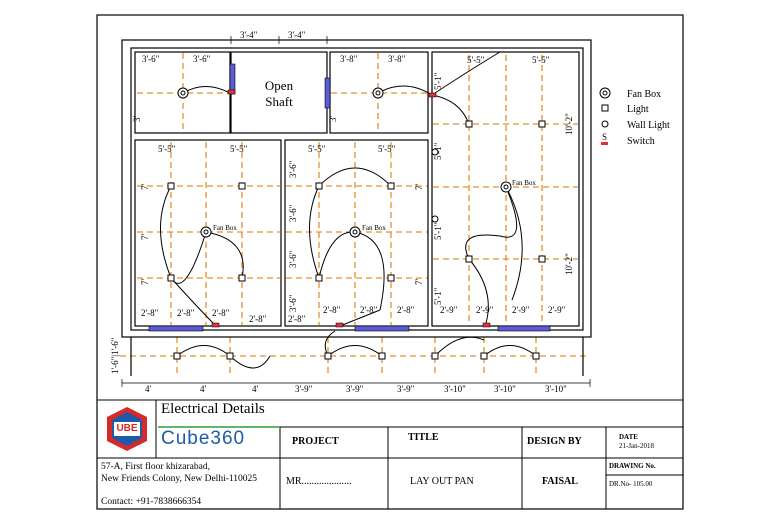 The width and height of the screenshot is (780, 529). What do you see at coordinates (297, 35) in the screenshot?
I see `dim-shaft-right: 3'-4"` at bounding box center [297, 35].